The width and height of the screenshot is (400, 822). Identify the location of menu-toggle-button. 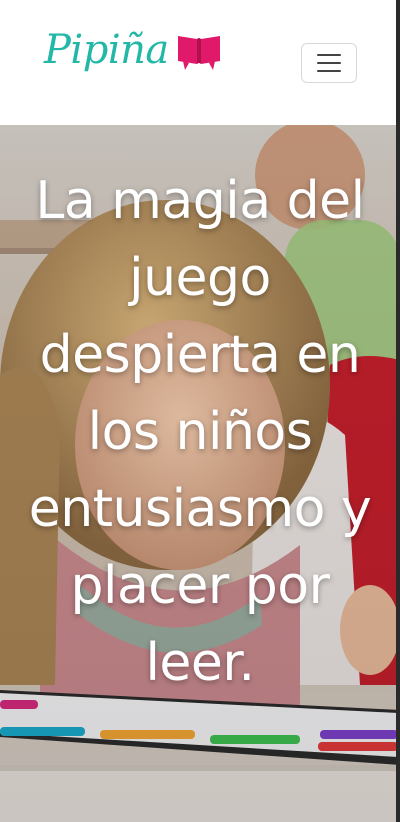
(329, 63).